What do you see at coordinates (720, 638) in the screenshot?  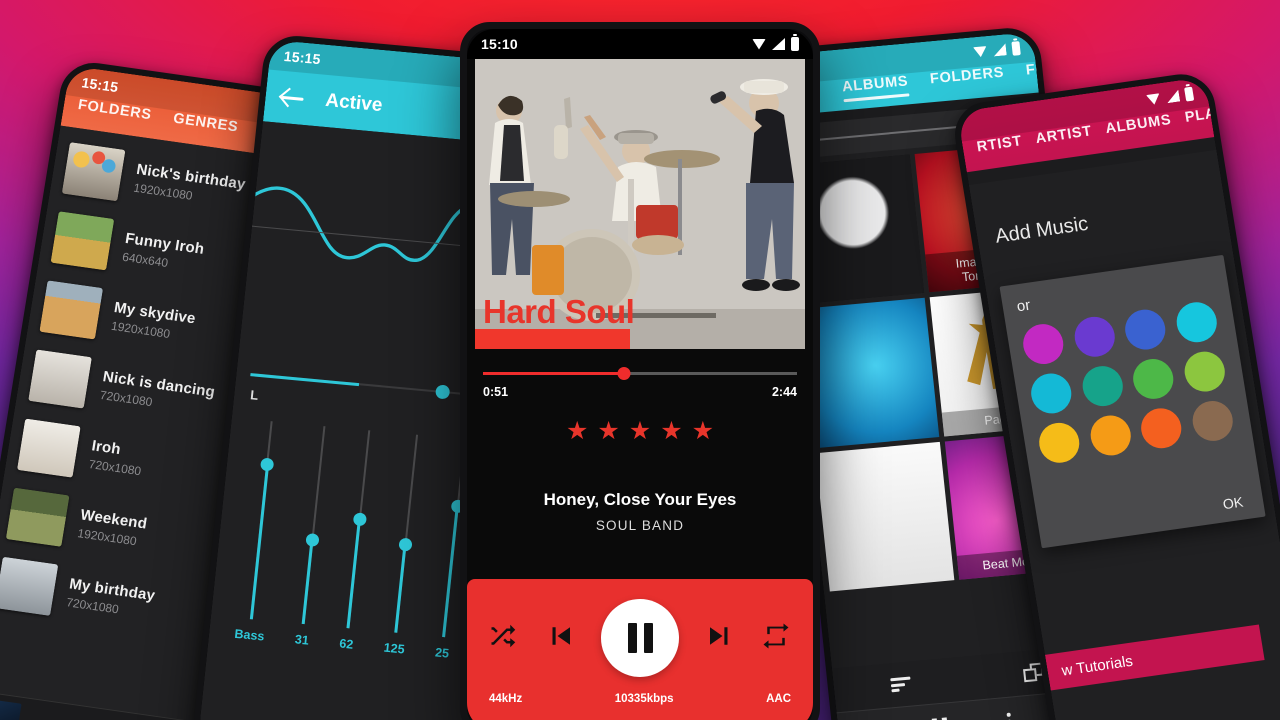 I see `next-icon` at bounding box center [720, 638].